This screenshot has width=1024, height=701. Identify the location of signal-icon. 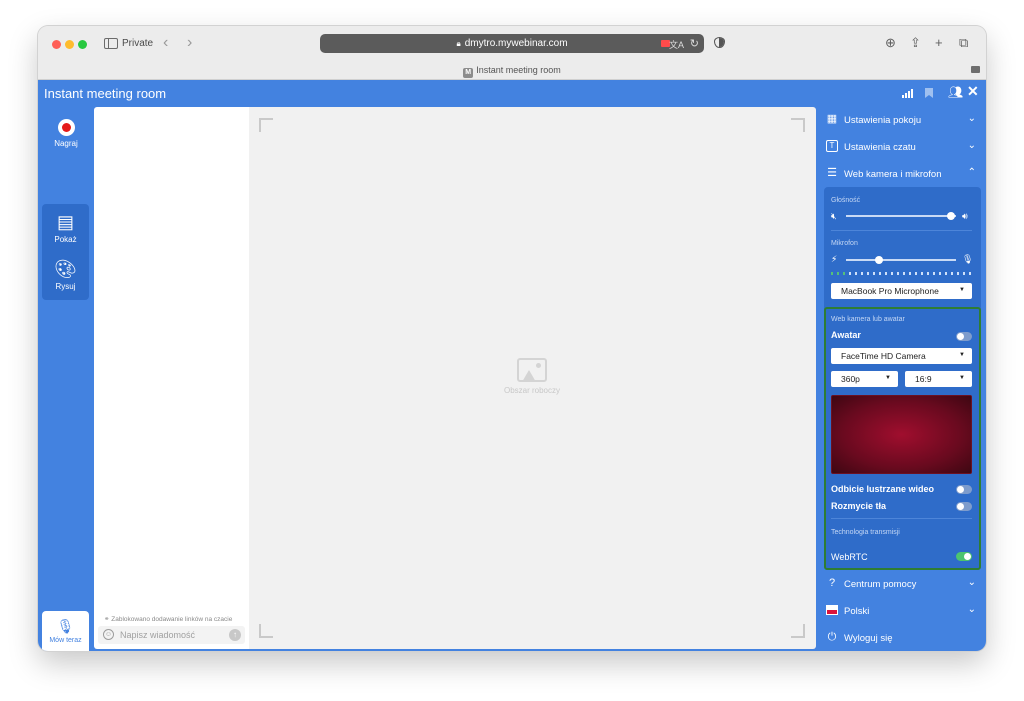
(908, 93).